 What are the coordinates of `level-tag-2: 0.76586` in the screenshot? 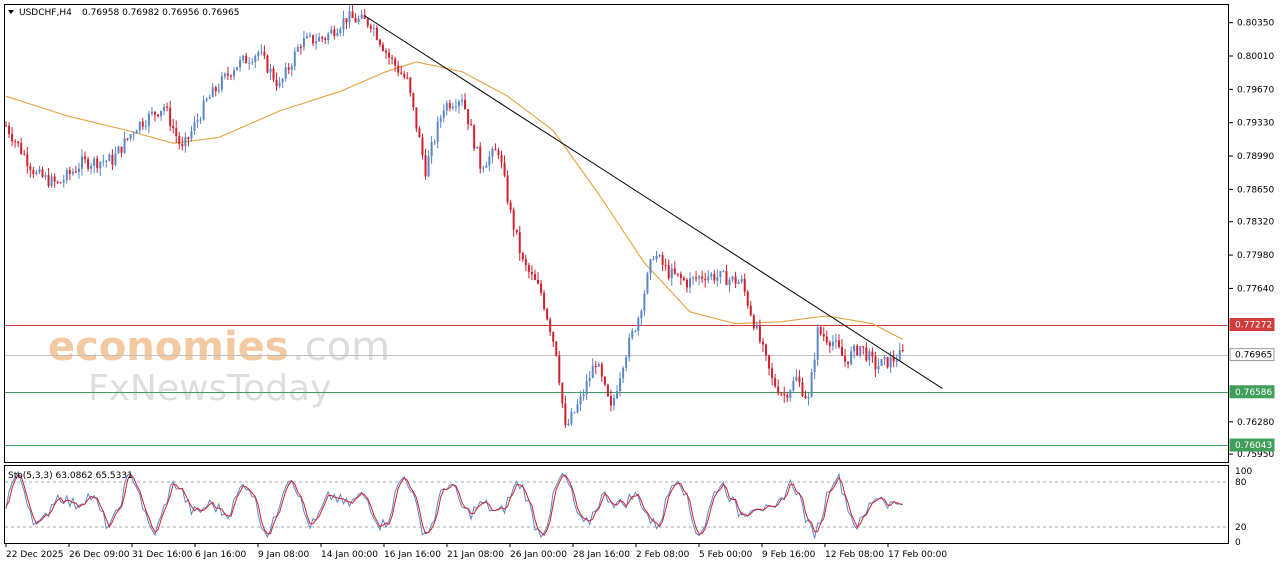 It's located at (1253, 393).